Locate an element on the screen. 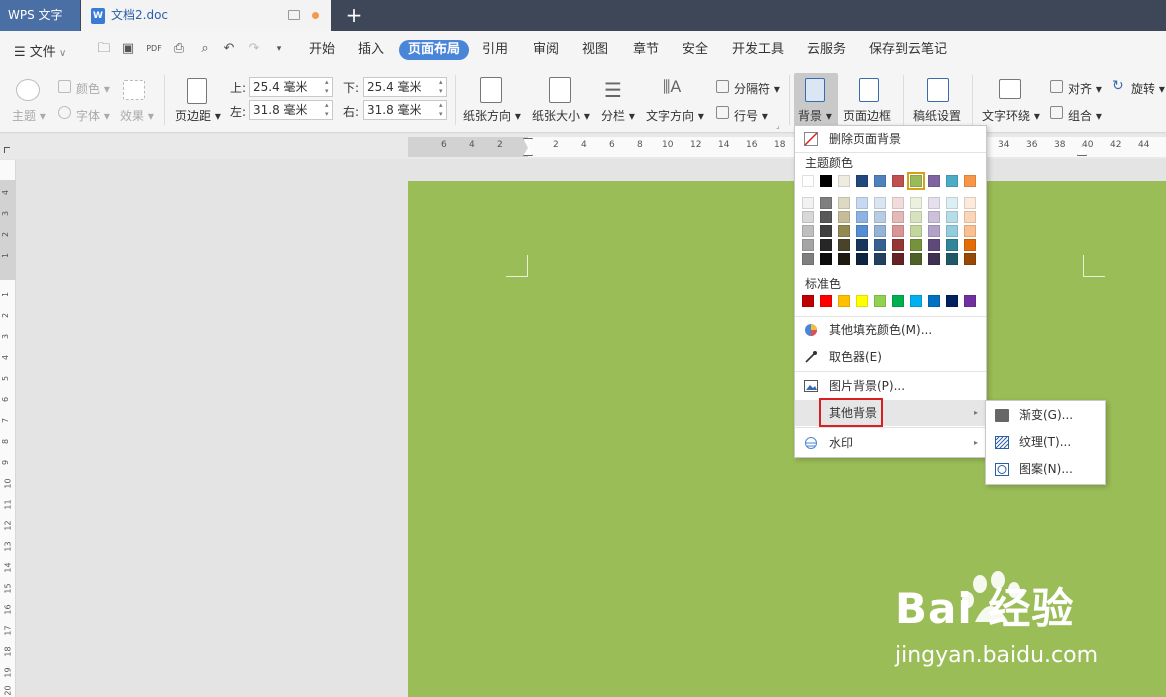 The image size is (1166, 697). group-button: 组合 ▾ is located at coordinates (1085, 115).